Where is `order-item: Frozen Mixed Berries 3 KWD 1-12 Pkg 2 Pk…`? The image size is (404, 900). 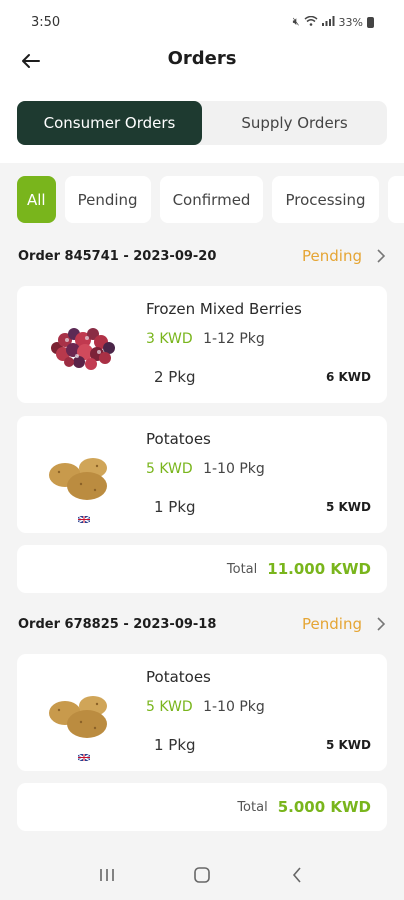
order-item: Frozen Mixed Berries 3 KWD 1-12 Pkg 2 Pk… is located at coordinates (202, 344).